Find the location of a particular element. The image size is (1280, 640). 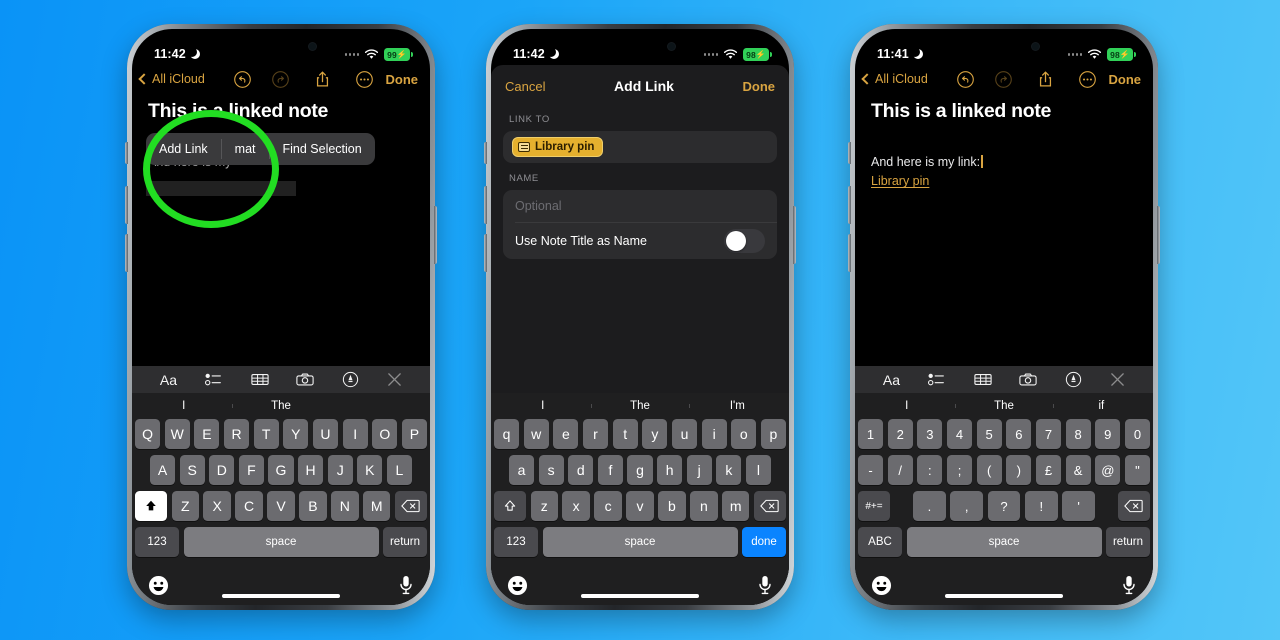

key-u: u is located at coordinates (684, 434).